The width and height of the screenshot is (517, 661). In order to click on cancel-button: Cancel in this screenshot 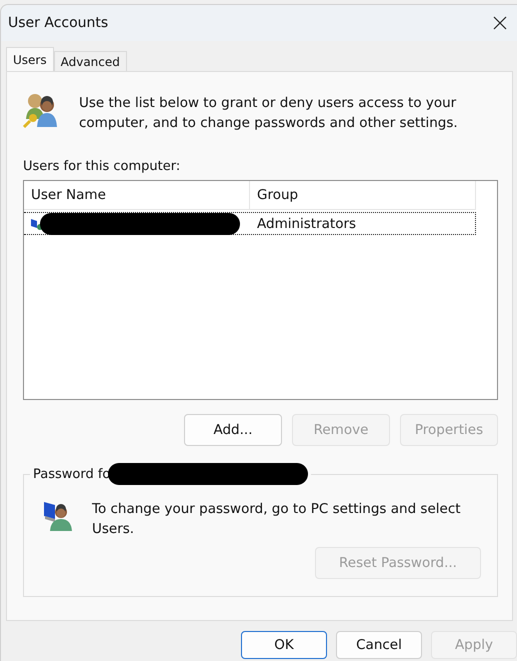, I will do `click(379, 645)`.